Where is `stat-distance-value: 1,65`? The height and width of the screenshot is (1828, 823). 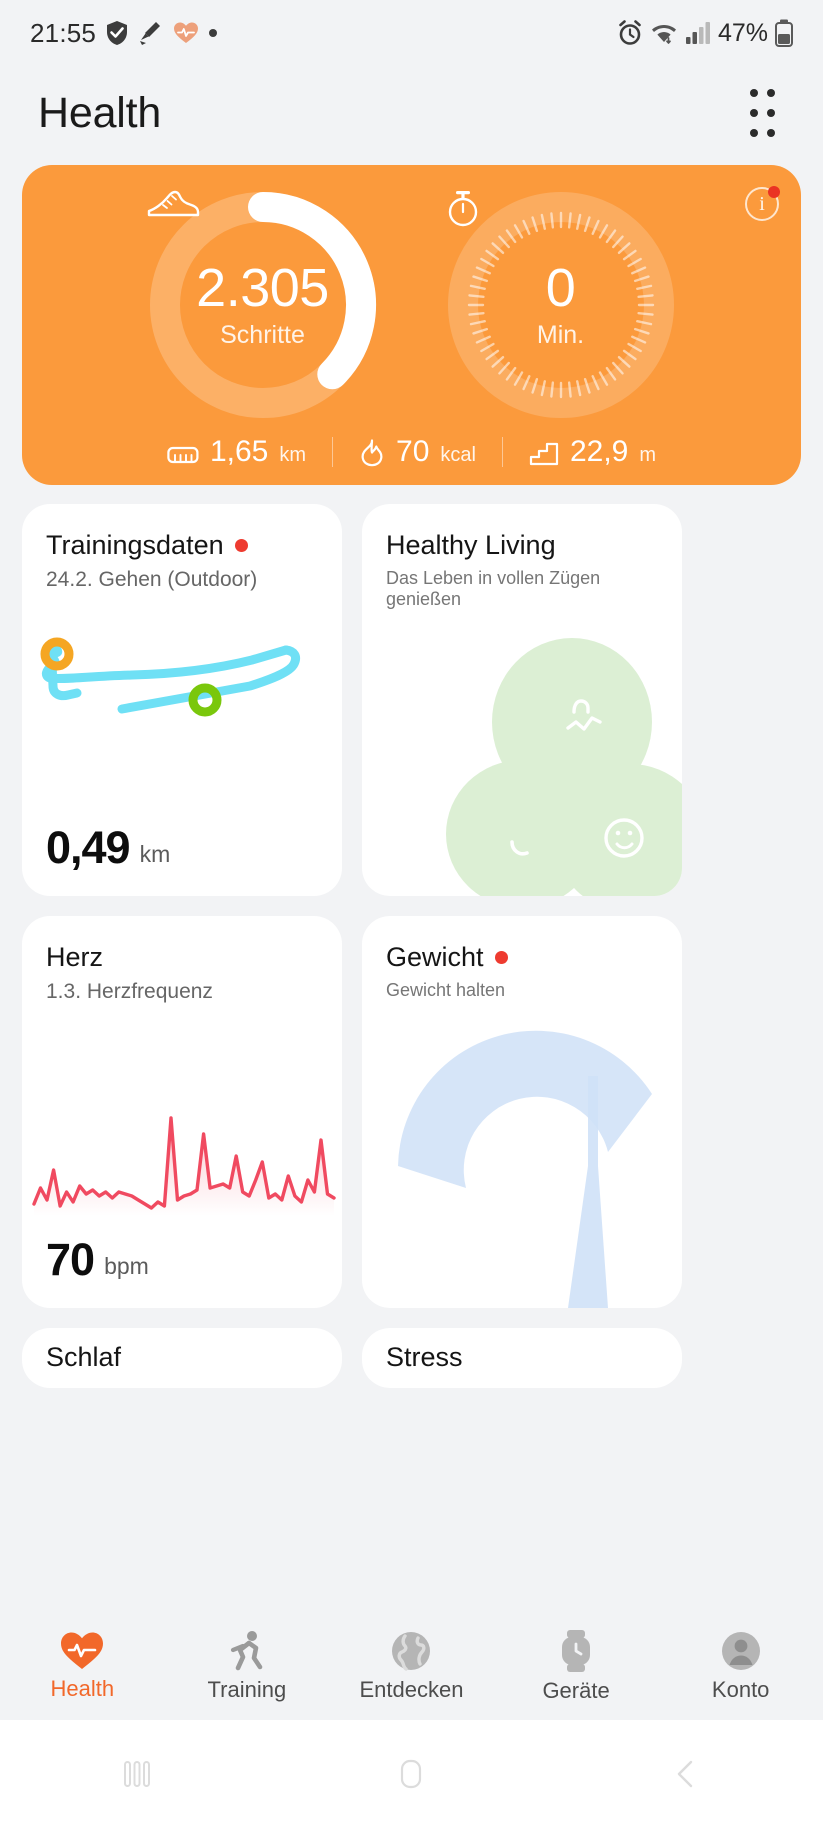
stat-distance-value: 1,65 is located at coordinates (239, 451).